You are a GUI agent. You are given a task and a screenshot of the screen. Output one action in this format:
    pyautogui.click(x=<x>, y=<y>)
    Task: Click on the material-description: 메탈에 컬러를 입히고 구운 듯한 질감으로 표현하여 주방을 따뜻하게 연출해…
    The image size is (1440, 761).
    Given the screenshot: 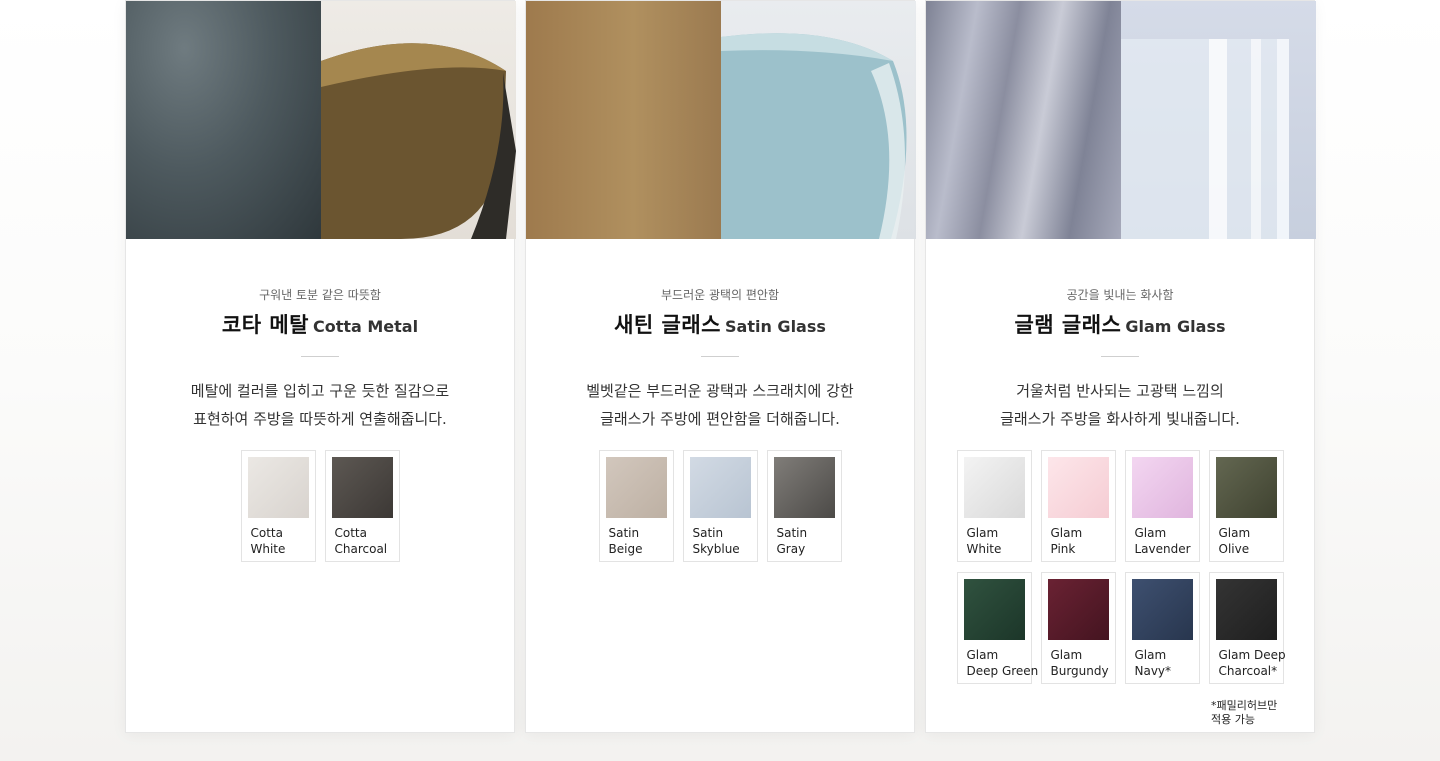 What is the action you would take?
    pyautogui.click(x=320, y=405)
    